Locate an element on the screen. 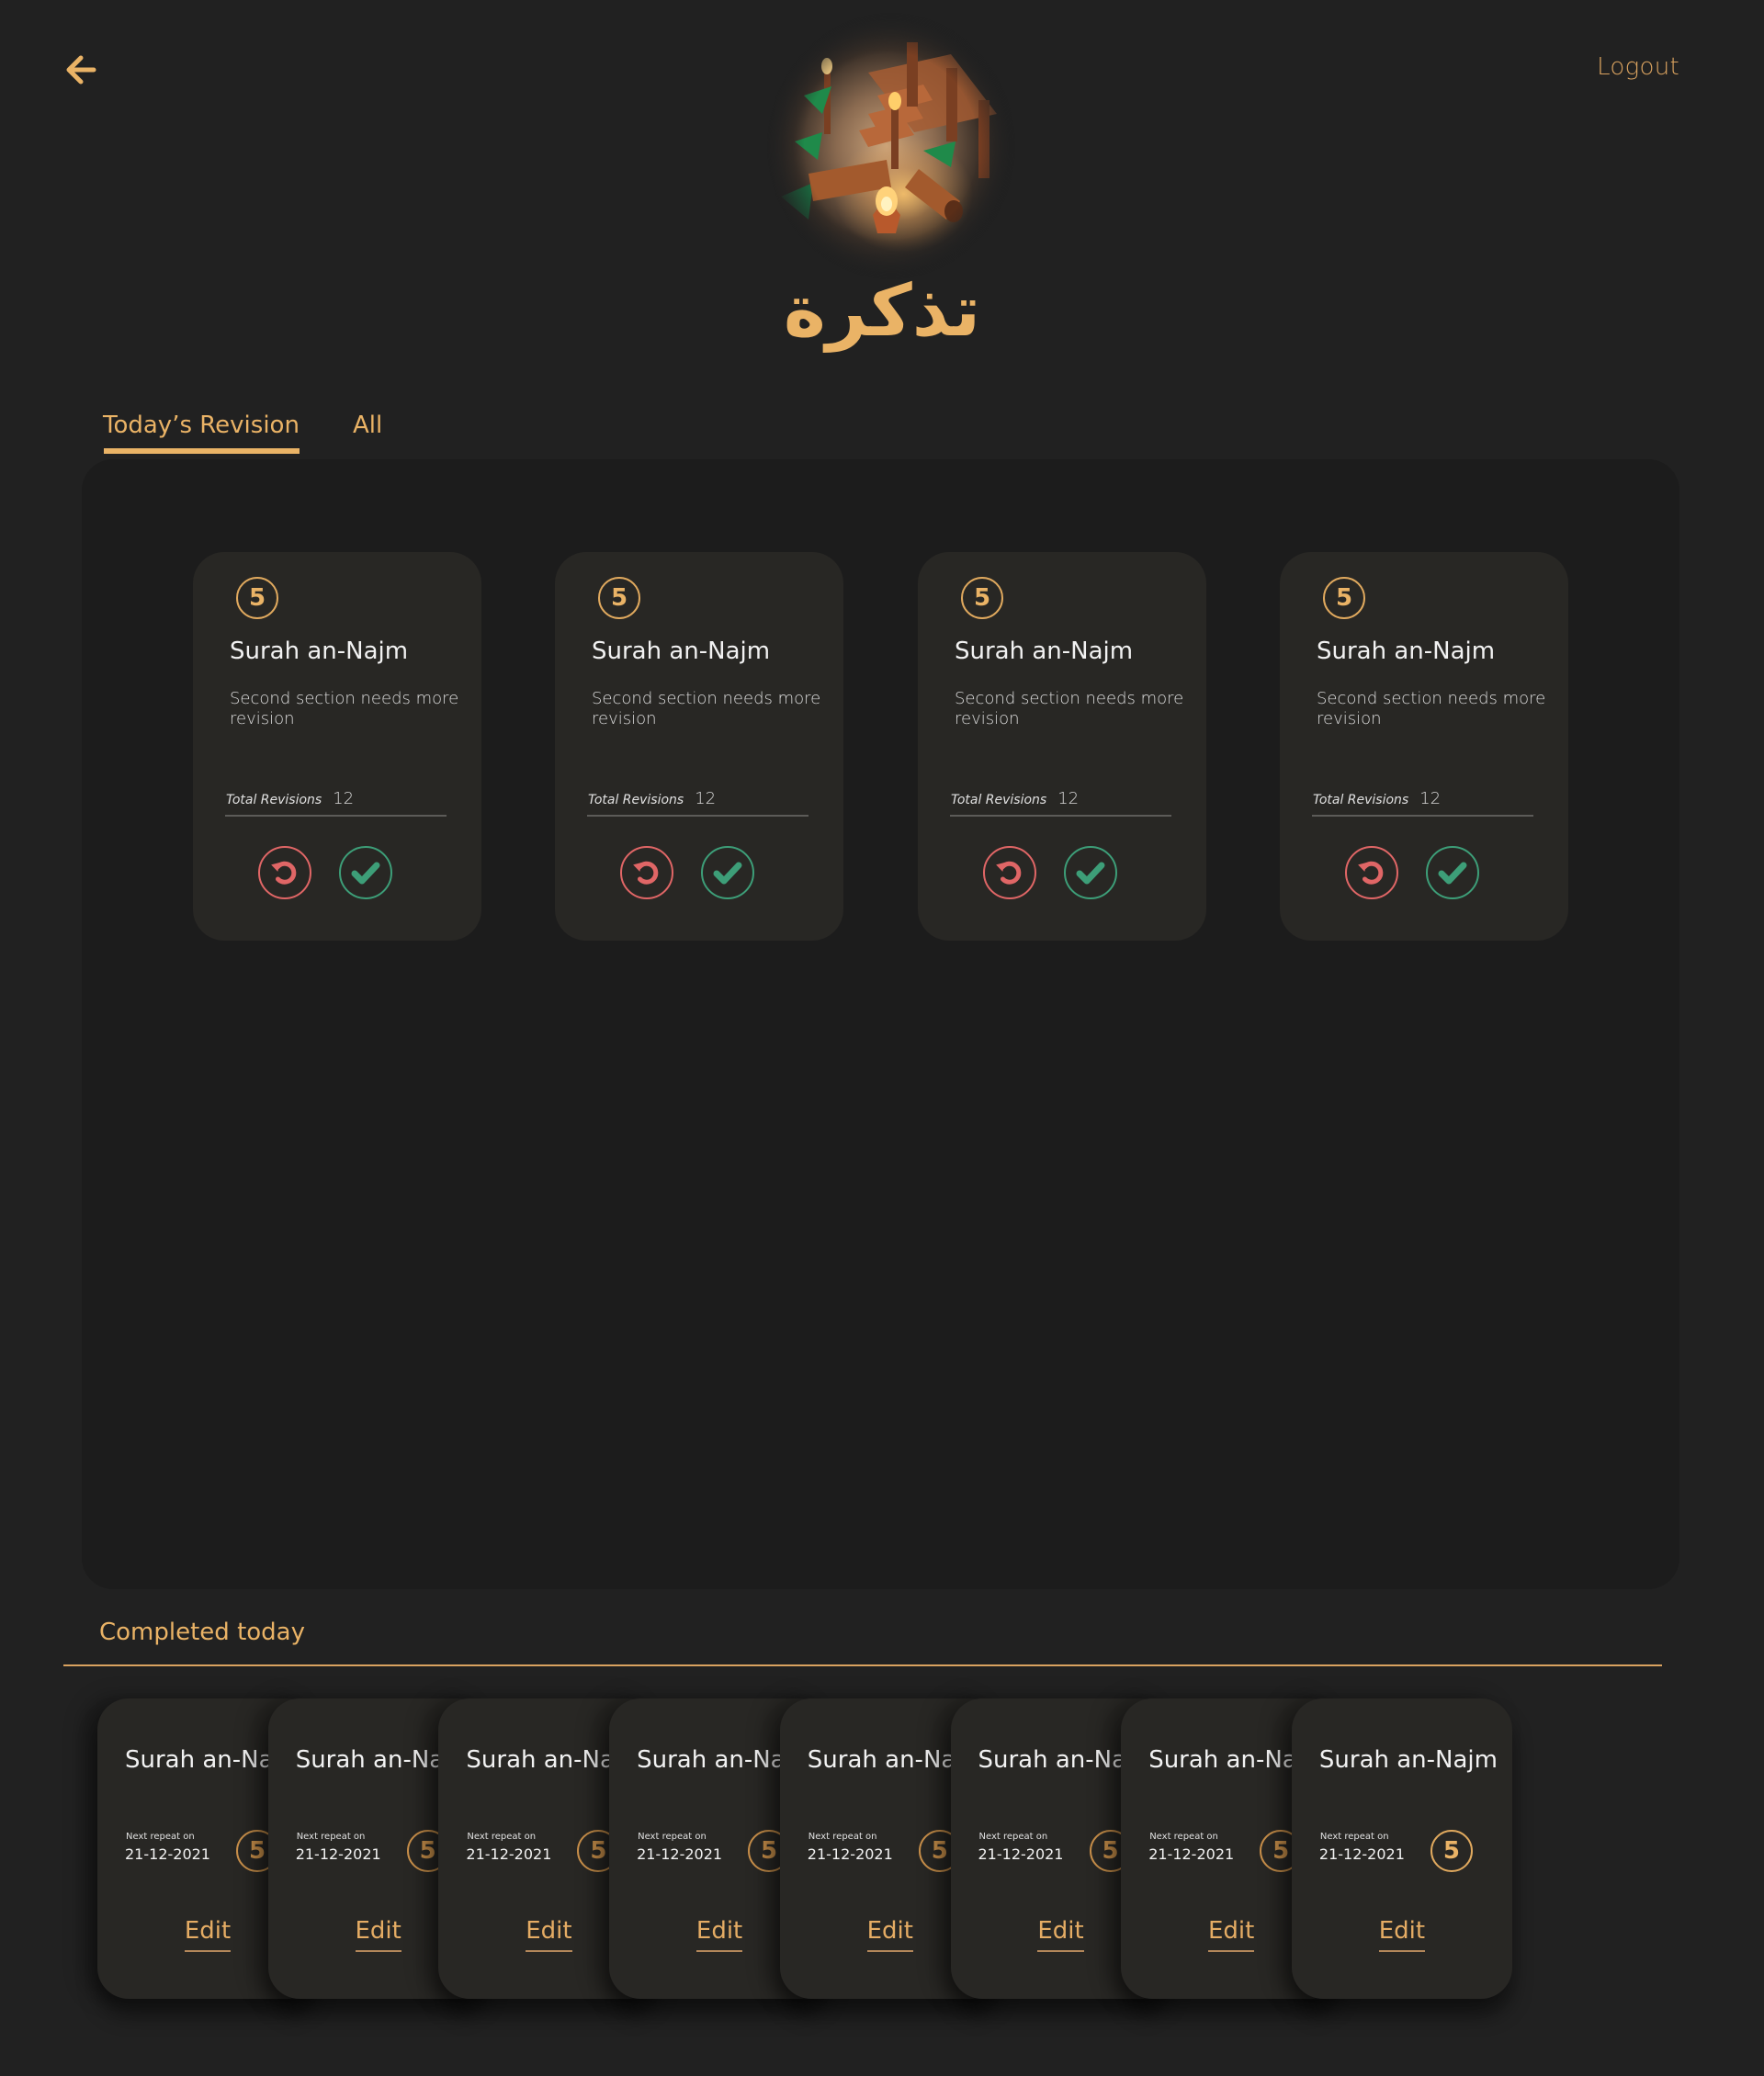 This screenshot has width=1764, height=2076. back-button is located at coordinates (80, 69).